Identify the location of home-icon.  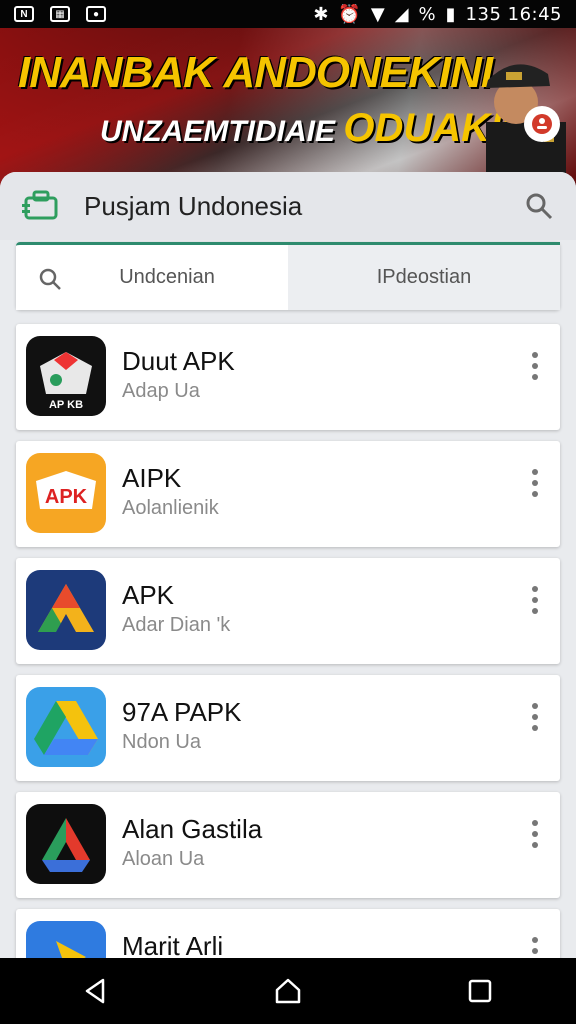
(288, 991).